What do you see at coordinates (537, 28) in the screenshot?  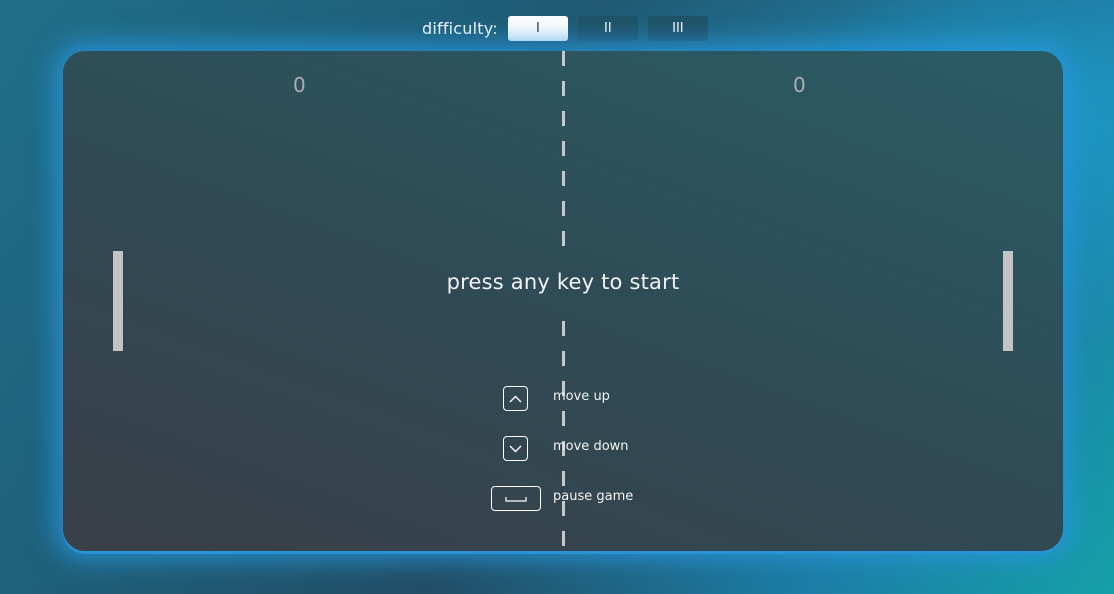 I see `difficulty-1-button: I` at bounding box center [537, 28].